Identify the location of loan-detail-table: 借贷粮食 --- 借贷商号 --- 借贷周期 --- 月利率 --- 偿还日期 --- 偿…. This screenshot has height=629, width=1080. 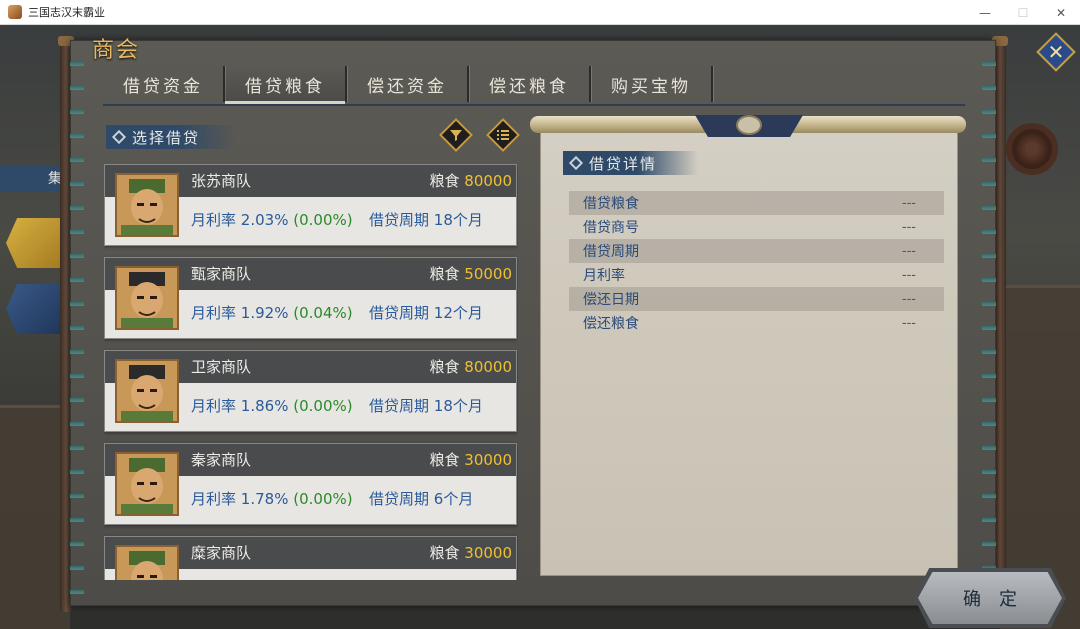
(756, 263).